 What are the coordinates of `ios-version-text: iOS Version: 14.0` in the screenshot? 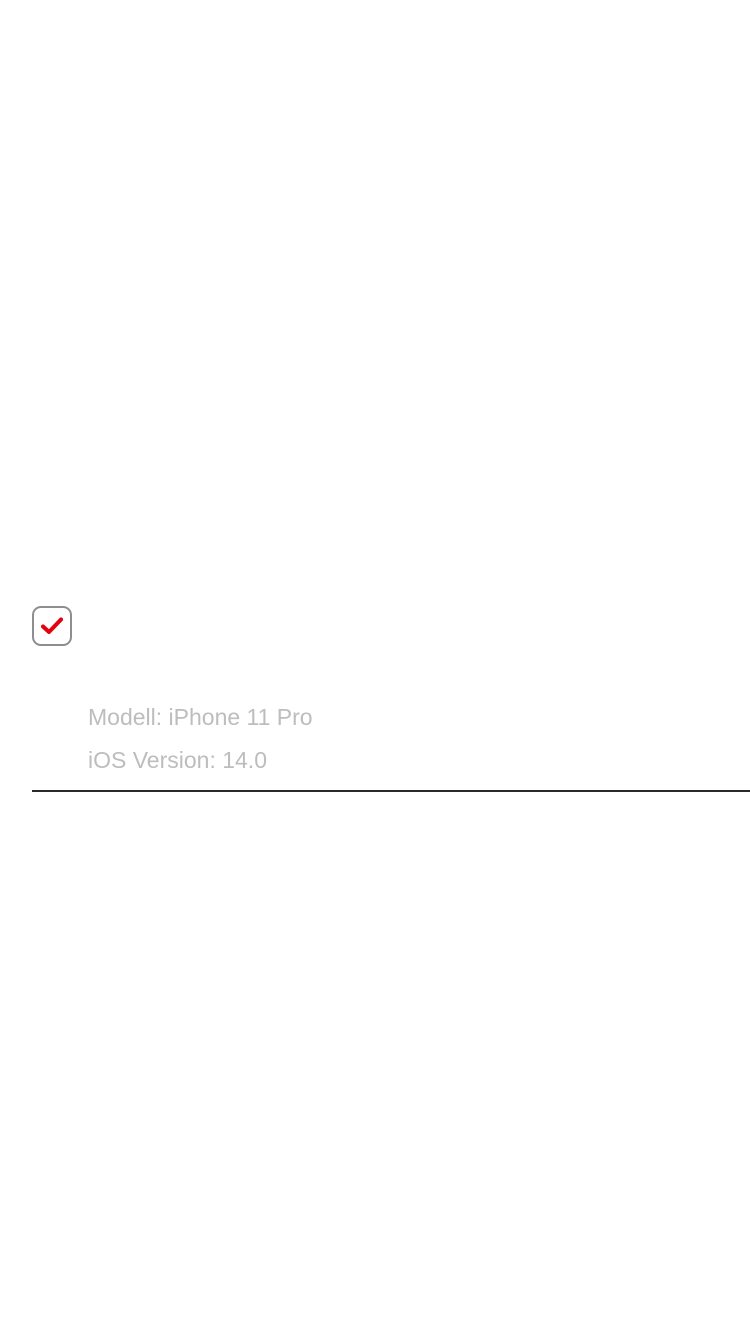 It's located at (177, 760).